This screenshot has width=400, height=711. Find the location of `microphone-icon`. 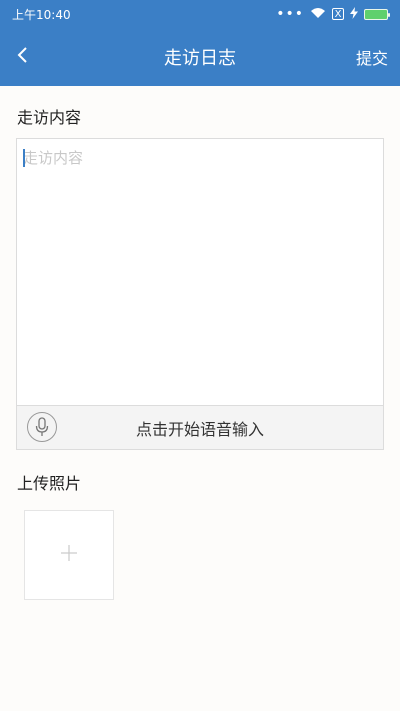

microphone-icon is located at coordinates (42, 427).